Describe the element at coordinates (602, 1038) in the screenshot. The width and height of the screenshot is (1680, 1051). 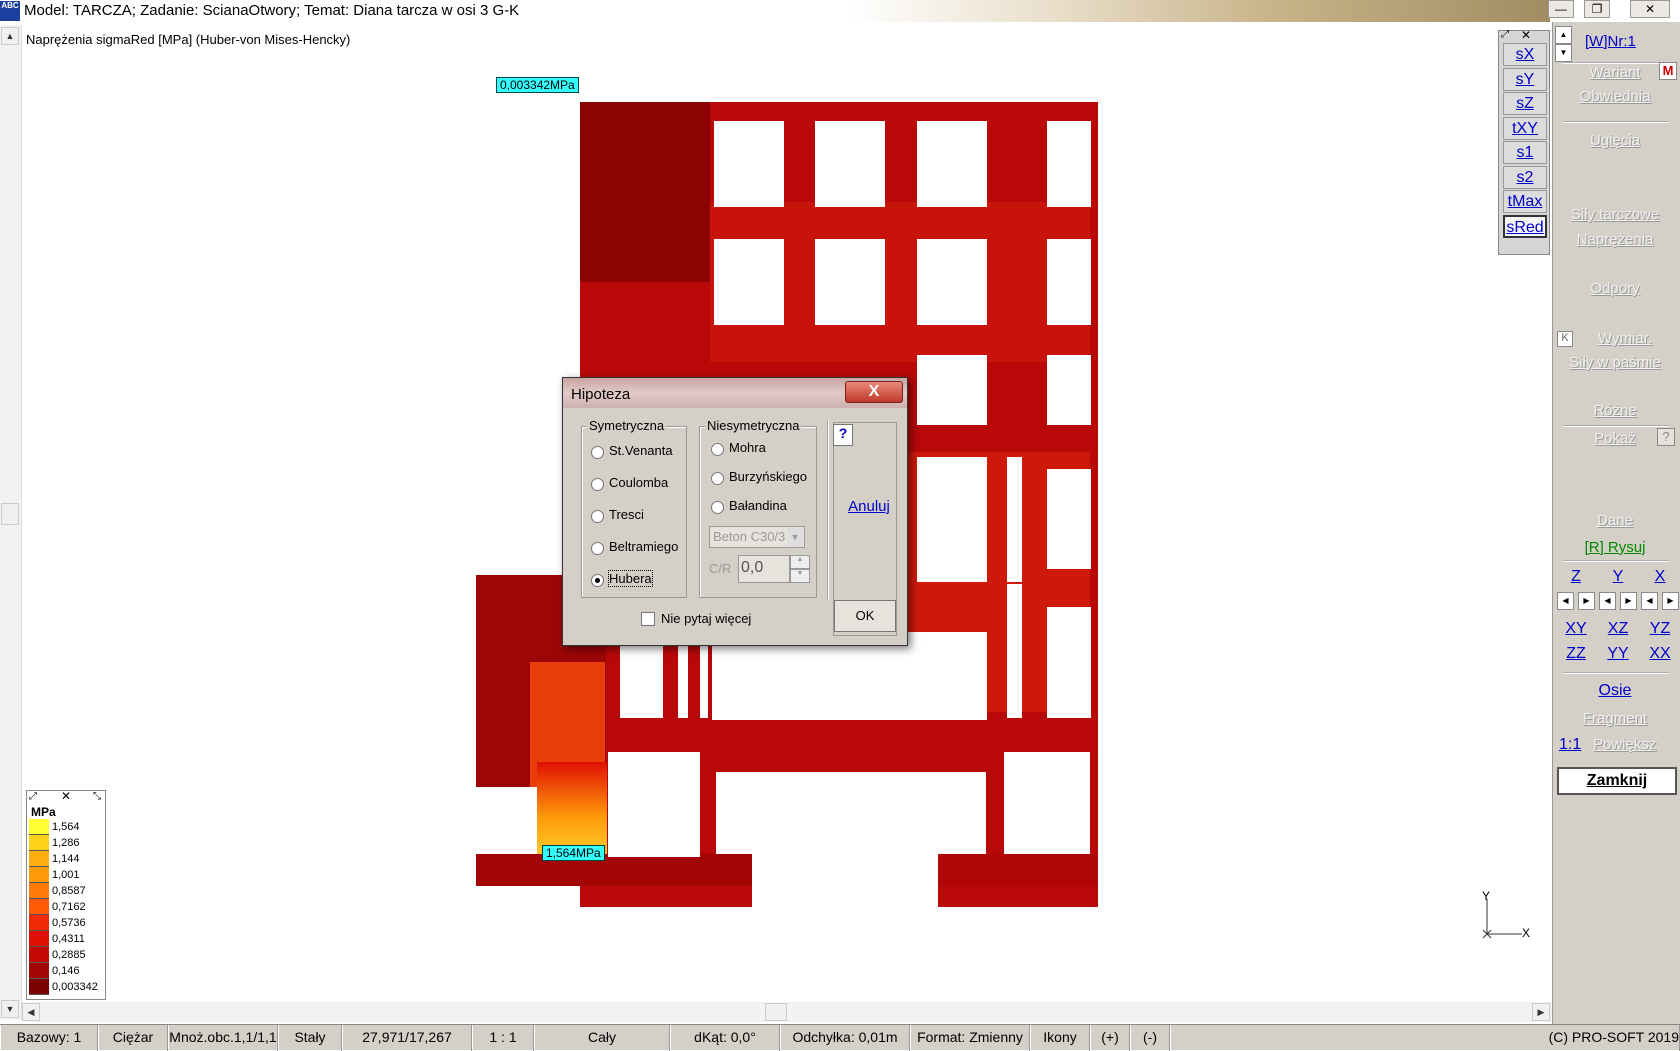
I see `status-cell: Cały` at that location.